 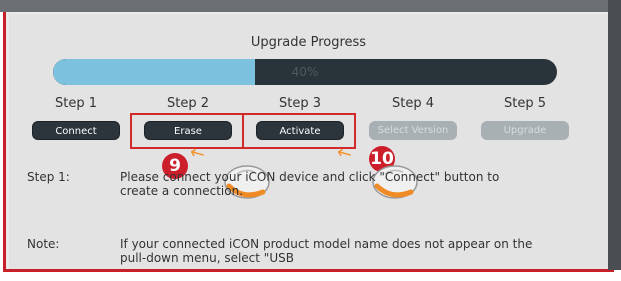 I want to click on progress-bar: 40%, so click(x=305, y=72).